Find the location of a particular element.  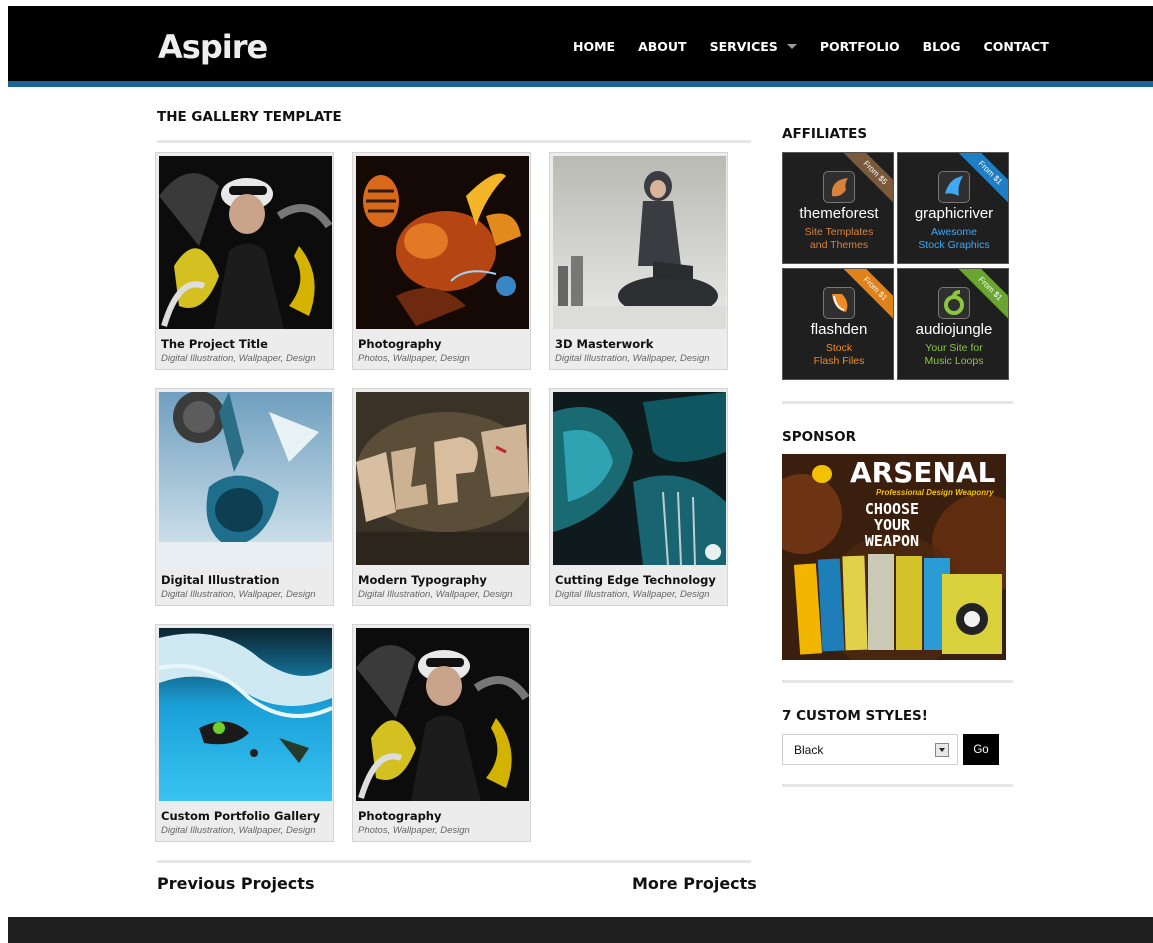

jungle-icon is located at coordinates (954, 303).